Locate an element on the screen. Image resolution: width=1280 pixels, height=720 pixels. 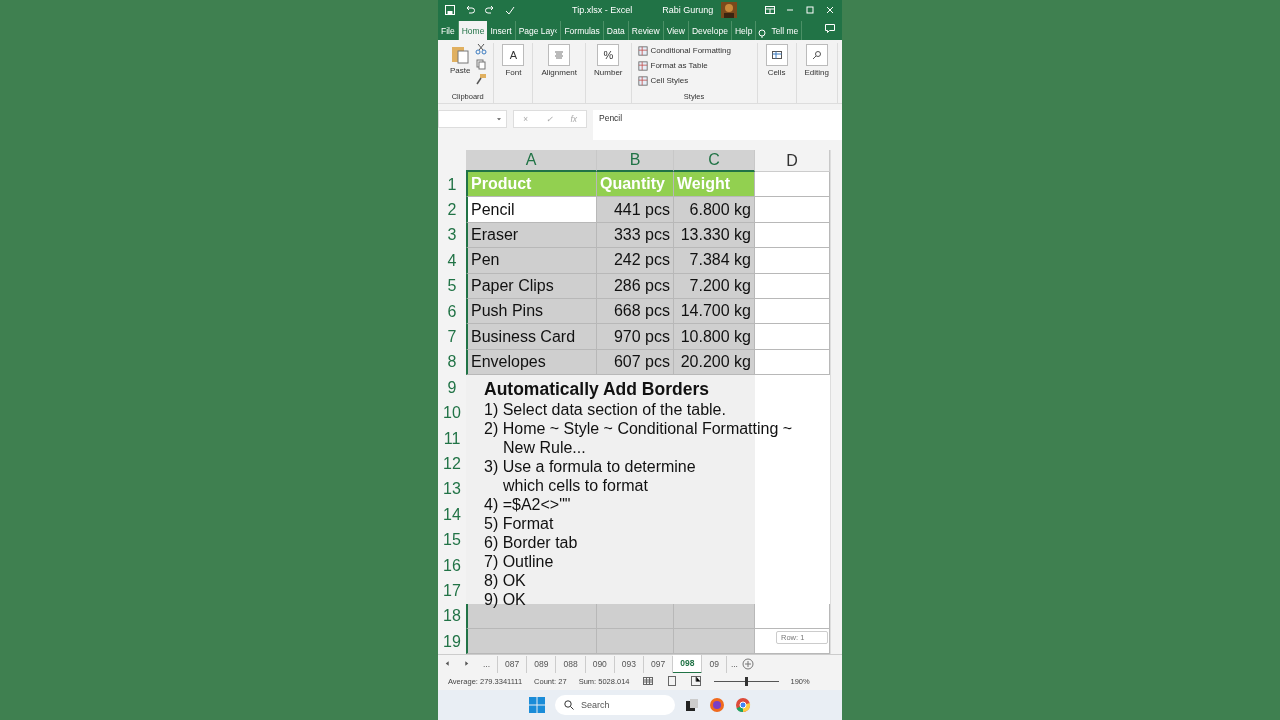
window-title: Tip.xlsx - Excel is located at coordinates (602, 9).